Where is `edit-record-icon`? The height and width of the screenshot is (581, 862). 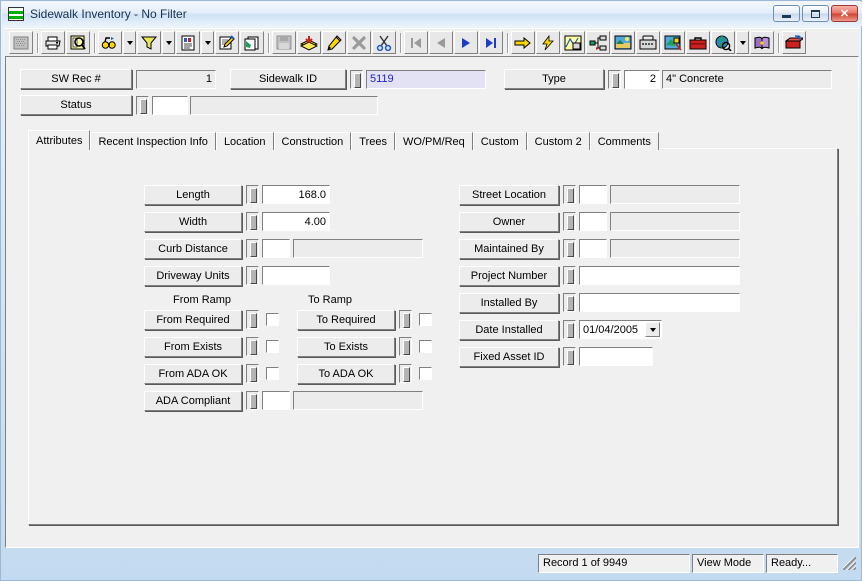
edit-record-icon is located at coordinates (334, 42).